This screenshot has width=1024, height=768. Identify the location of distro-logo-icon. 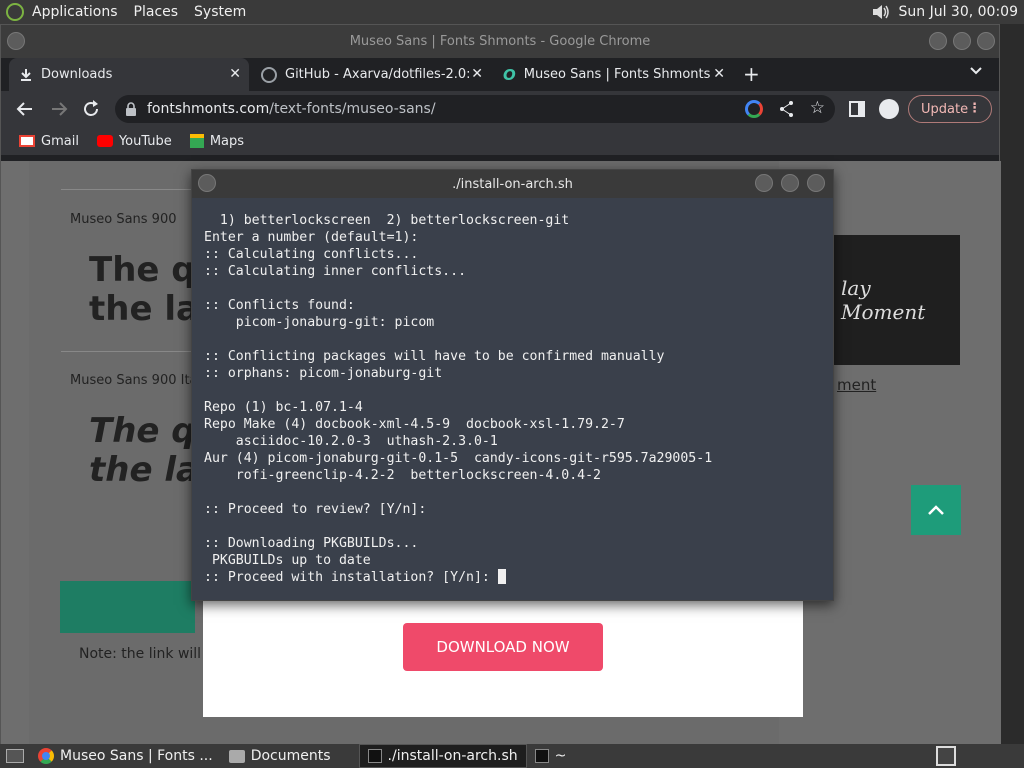
(15, 12).